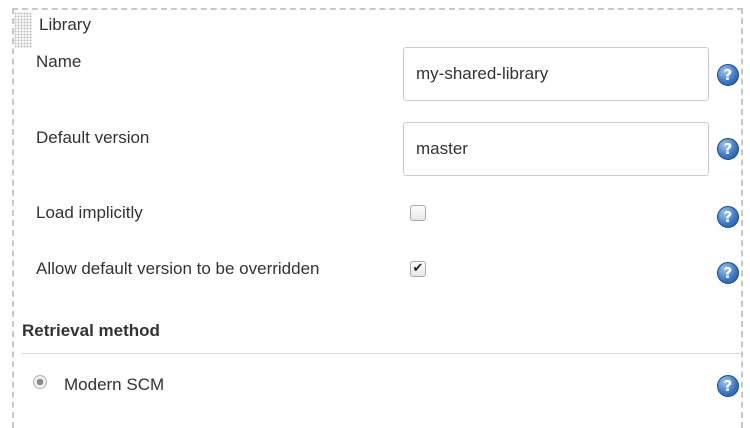  I want to click on library-section-title: Library, so click(65, 24).